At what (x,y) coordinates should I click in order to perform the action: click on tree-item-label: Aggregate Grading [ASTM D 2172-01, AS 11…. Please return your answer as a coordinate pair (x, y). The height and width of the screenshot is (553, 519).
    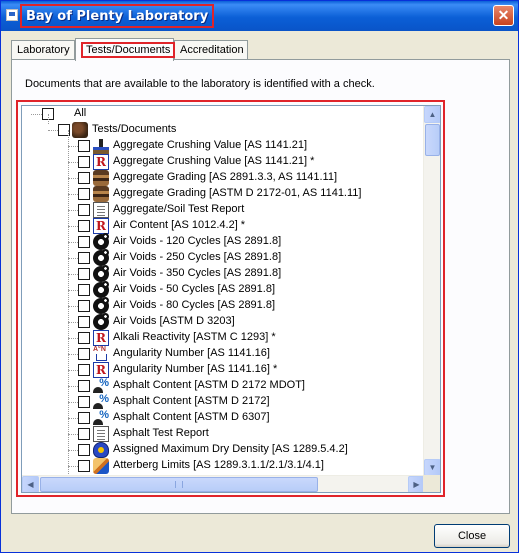
    Looking at the image, I should click on (237, 193).